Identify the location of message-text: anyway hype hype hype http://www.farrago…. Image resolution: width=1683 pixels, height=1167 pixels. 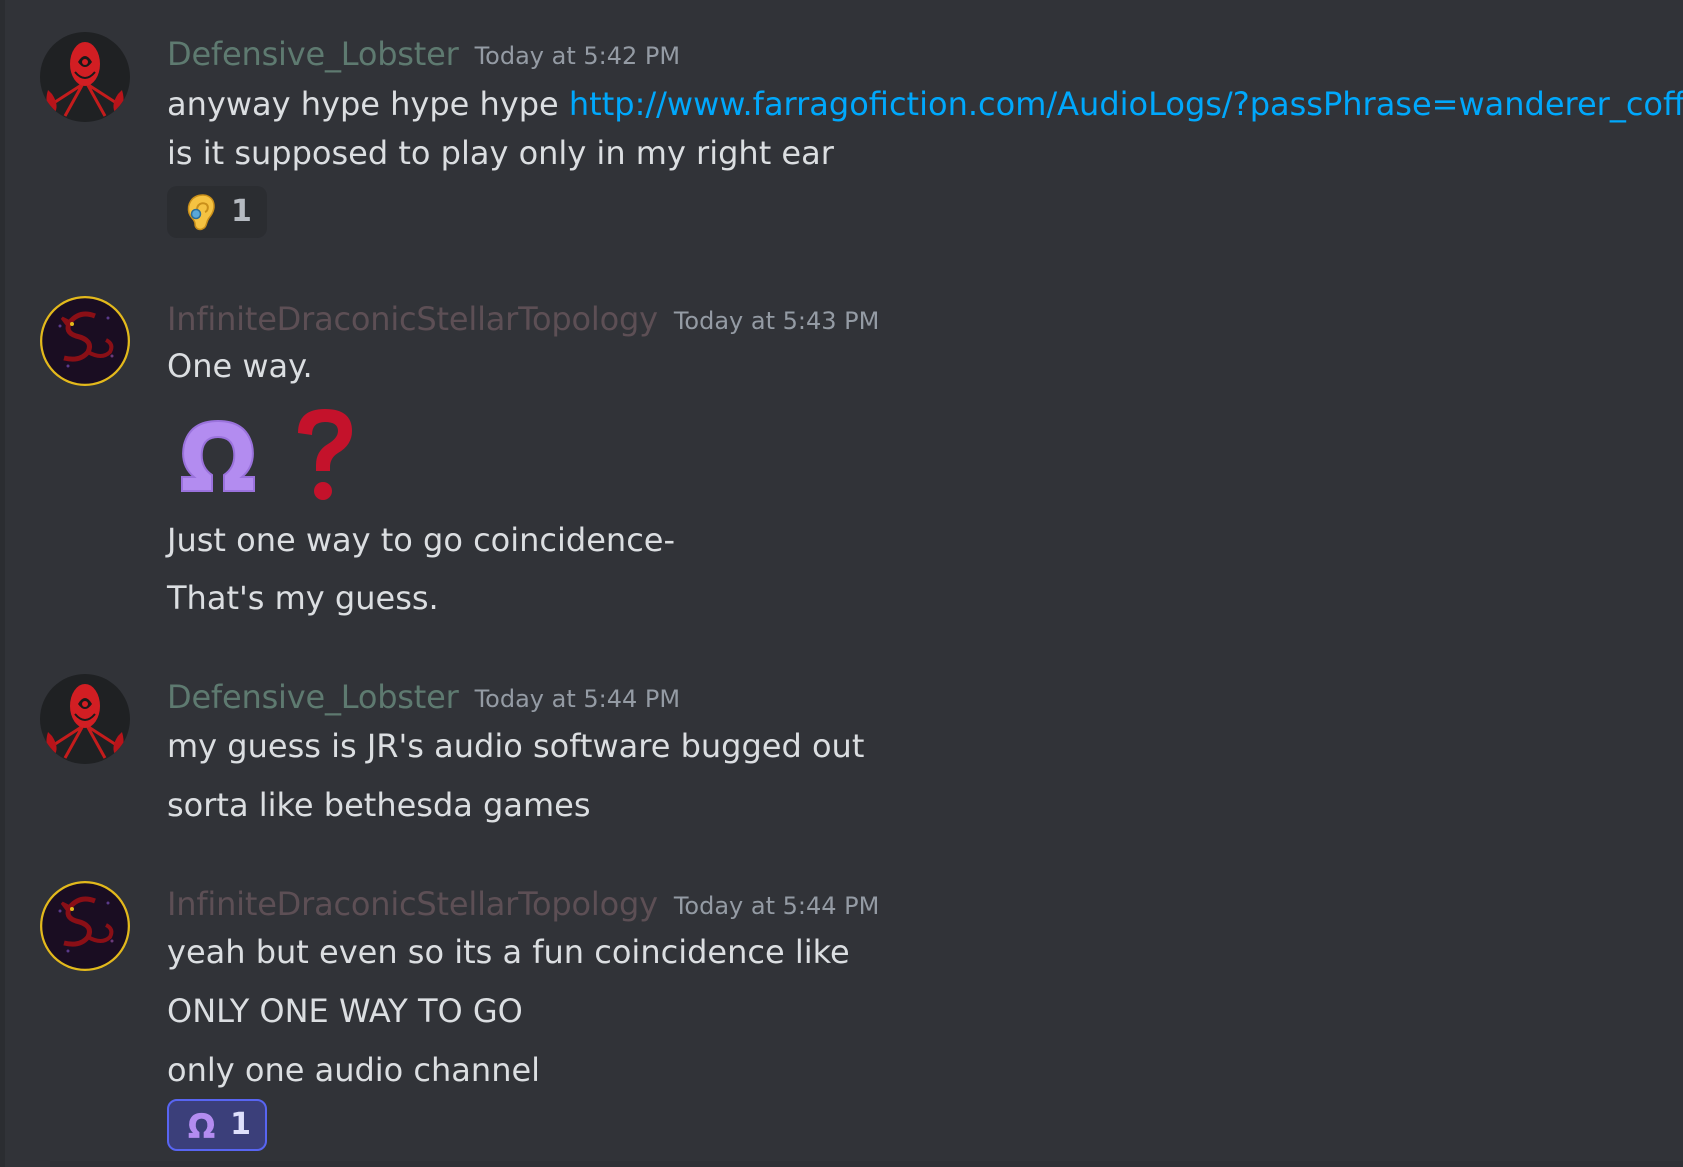
(925, 104).